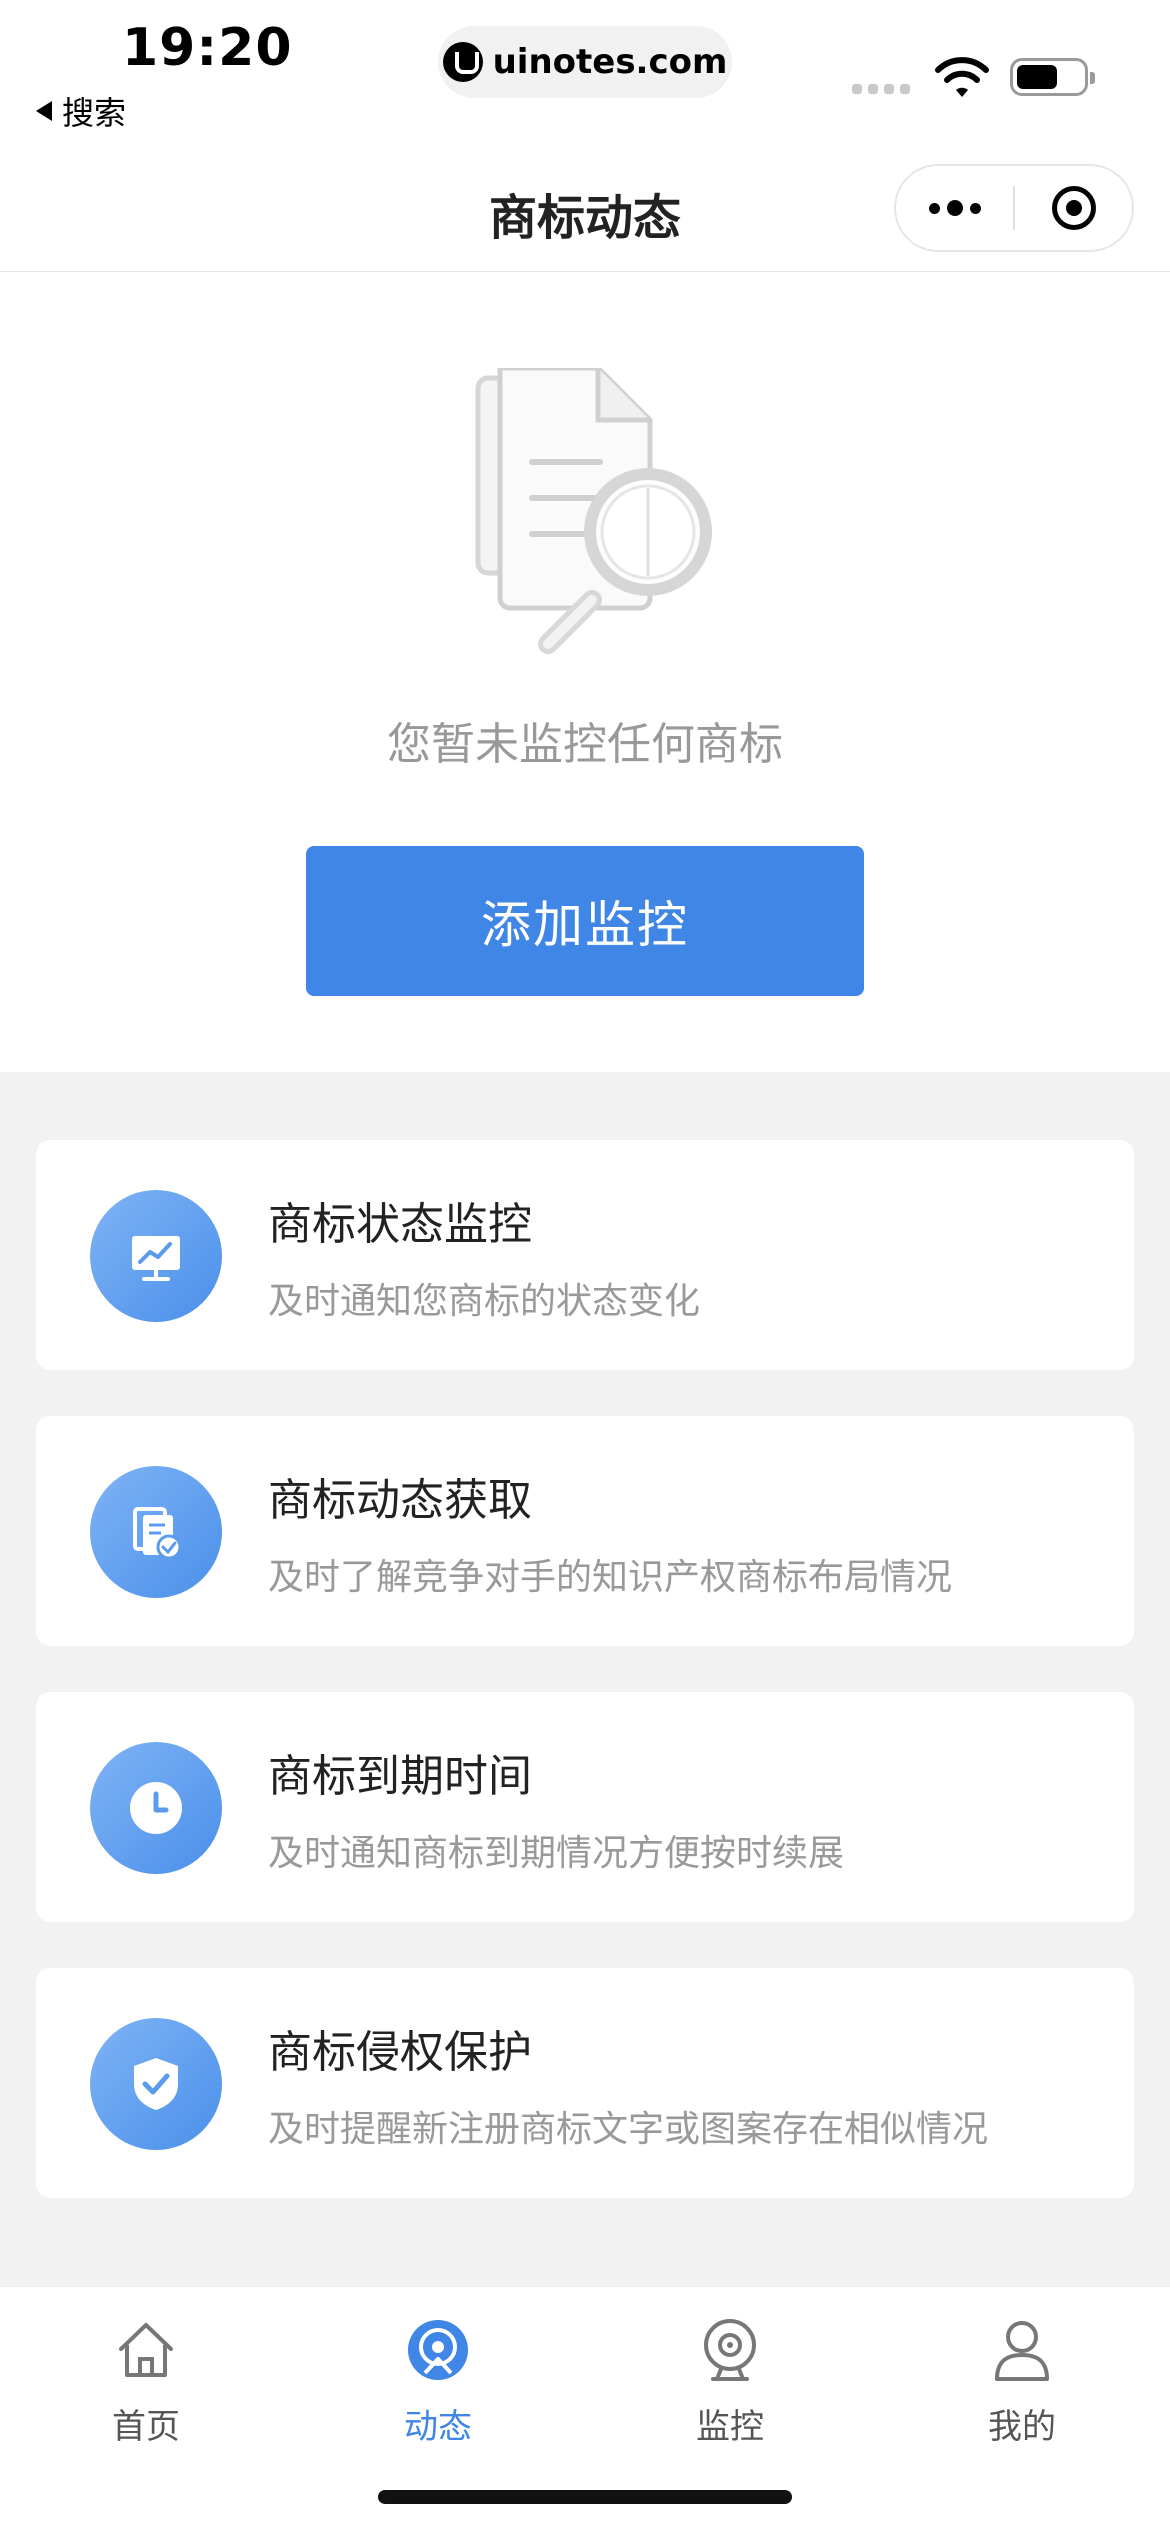 The image size is (1170, 2532). I want to click on back-label: 搜索, so click(94, 113).